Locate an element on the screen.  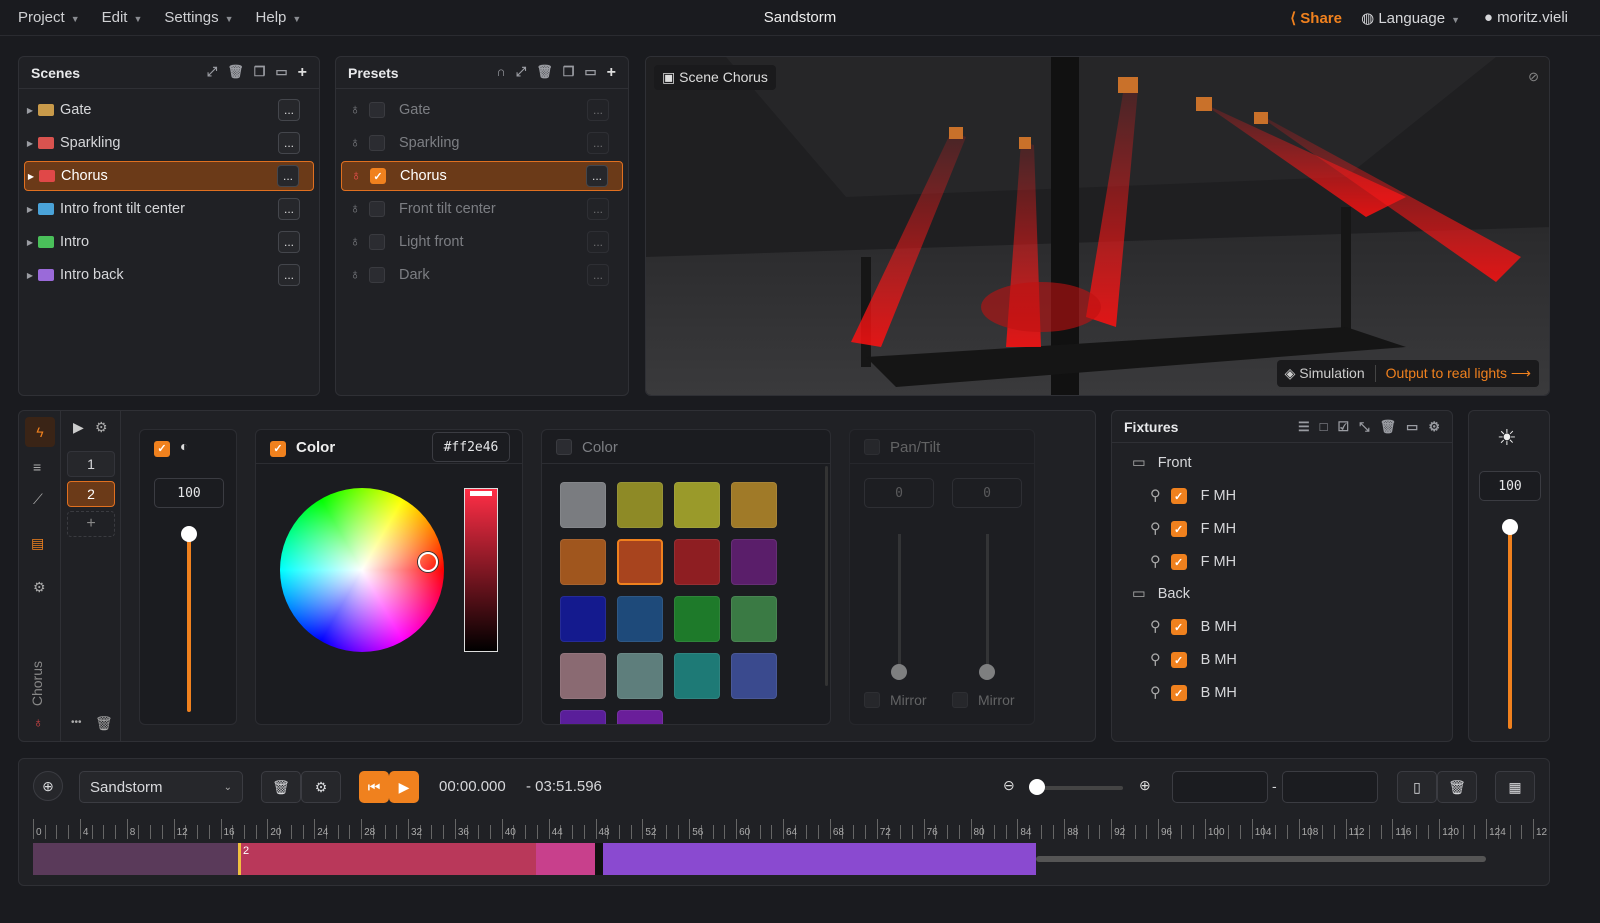
range-end-input is located at coordinates (1330, 787).